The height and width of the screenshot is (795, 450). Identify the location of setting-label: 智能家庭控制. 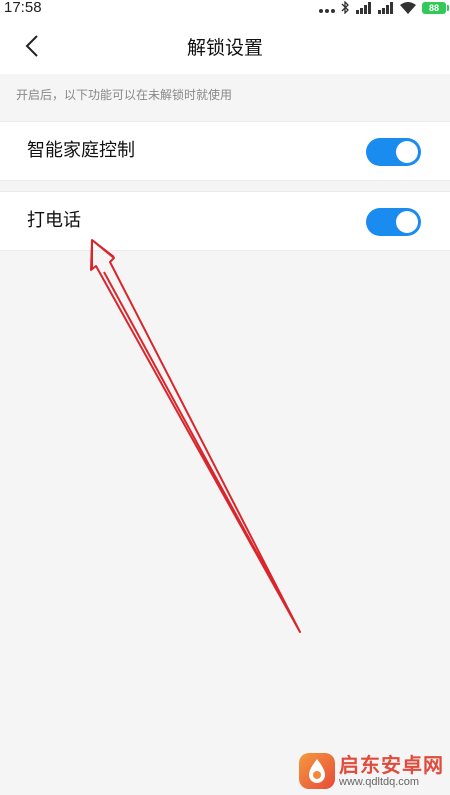
(81, 150).